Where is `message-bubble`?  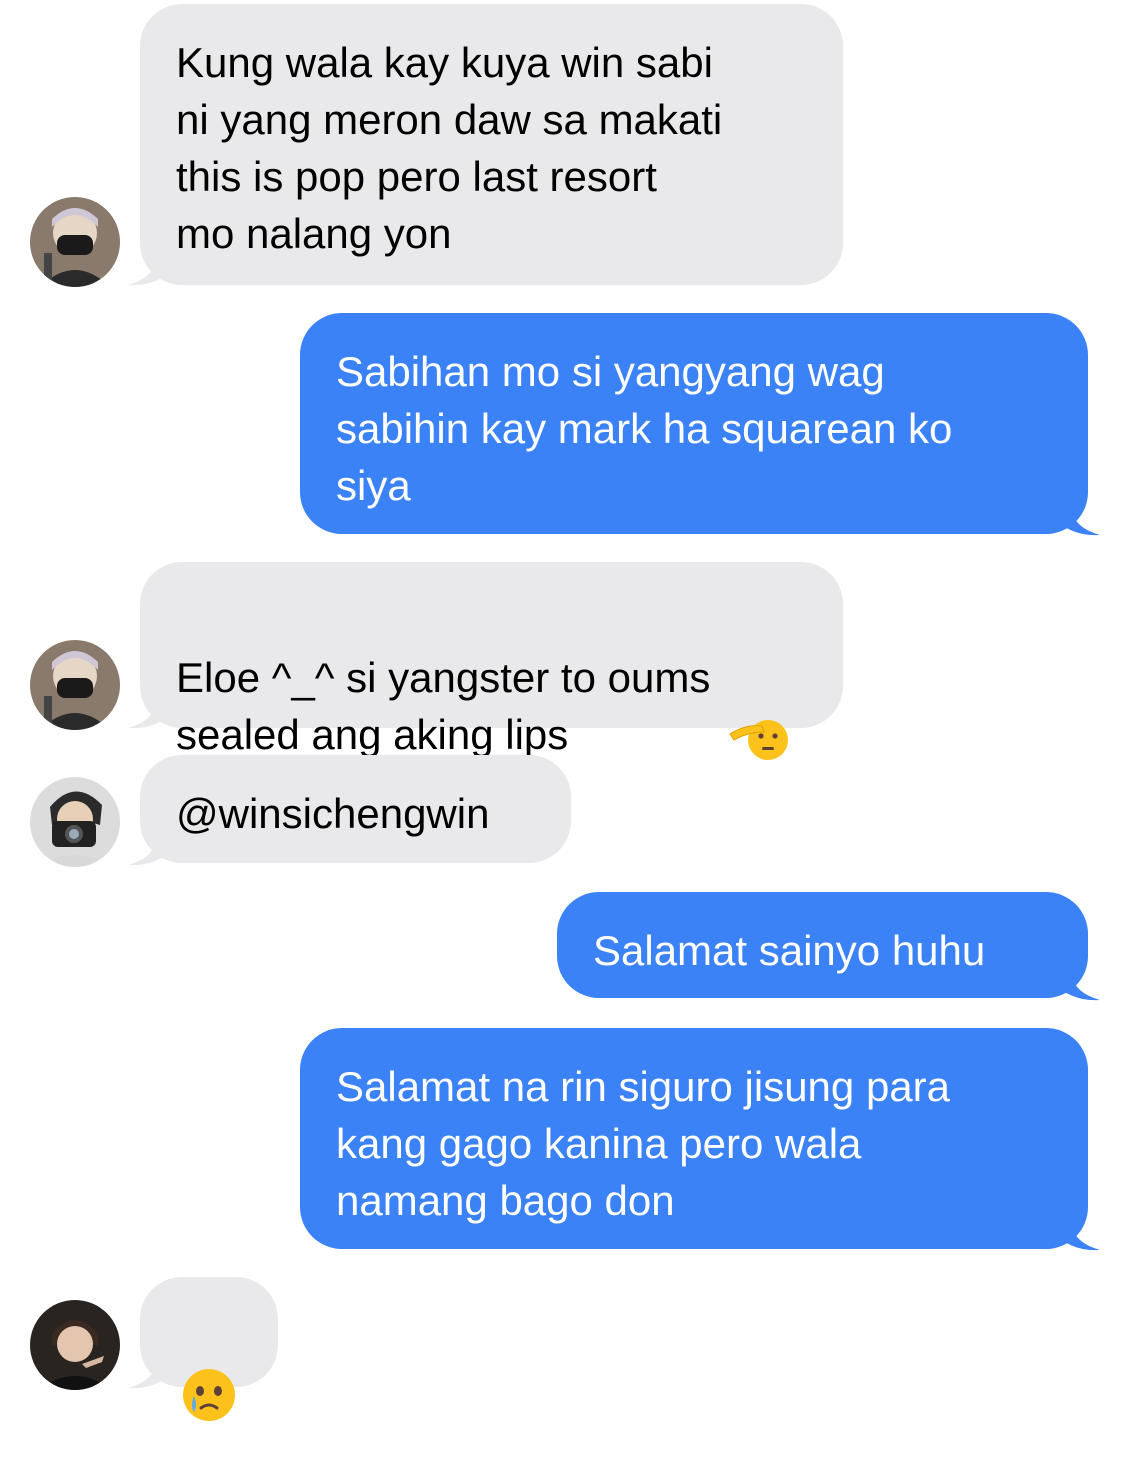 message-bubble is located at coordinates (209, 1349).